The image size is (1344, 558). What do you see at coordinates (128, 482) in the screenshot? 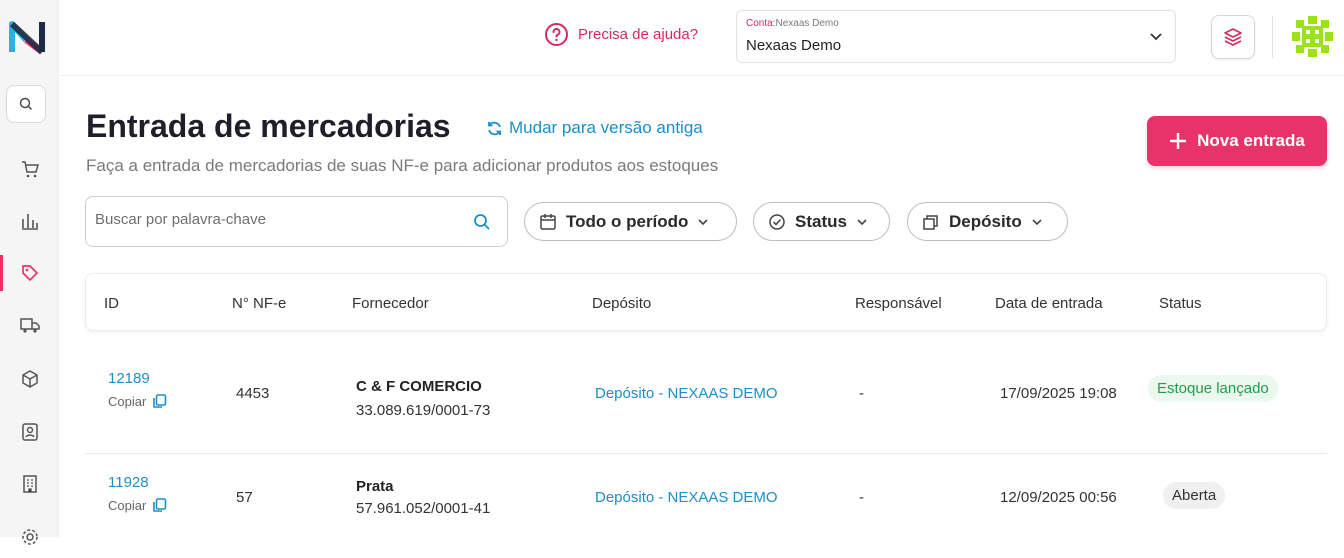
I see `entry-id-link: 11928` at bounding box center [128, 482].